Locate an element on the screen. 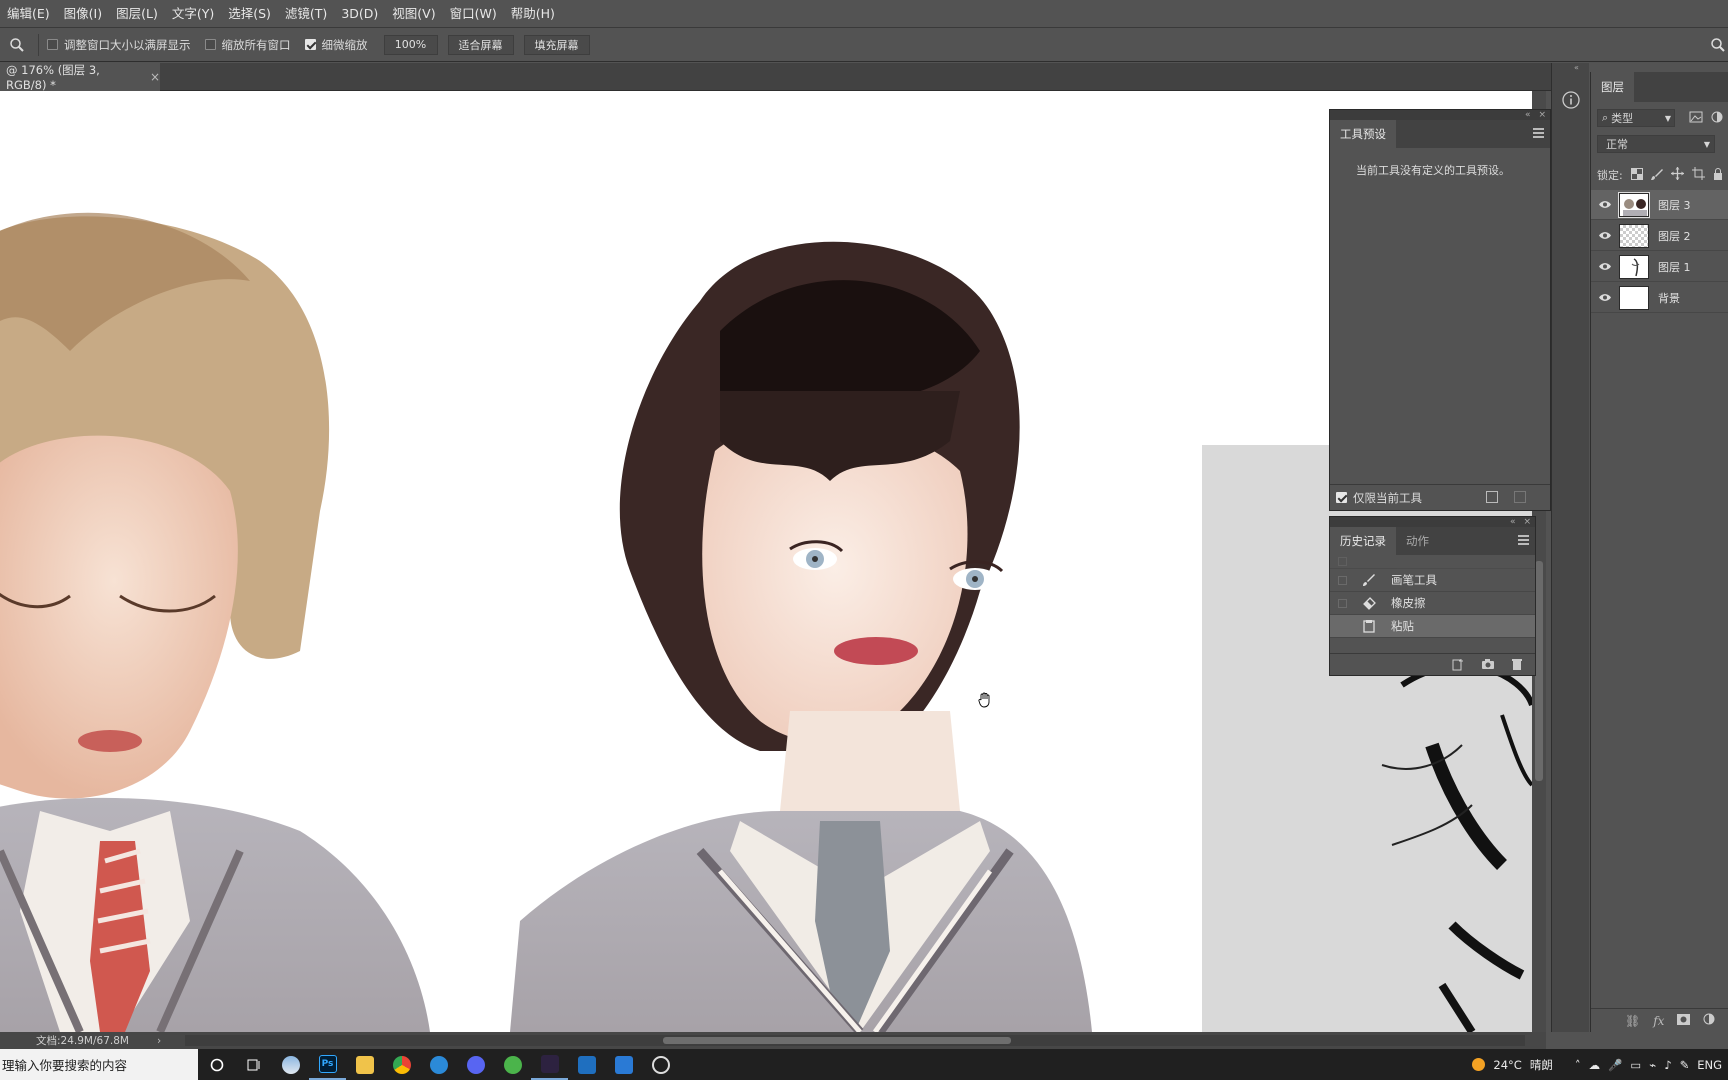 The width and height of the screenshot is (1728, 1080). chevron-right-icon: › is located at coordinates (159, 1041).